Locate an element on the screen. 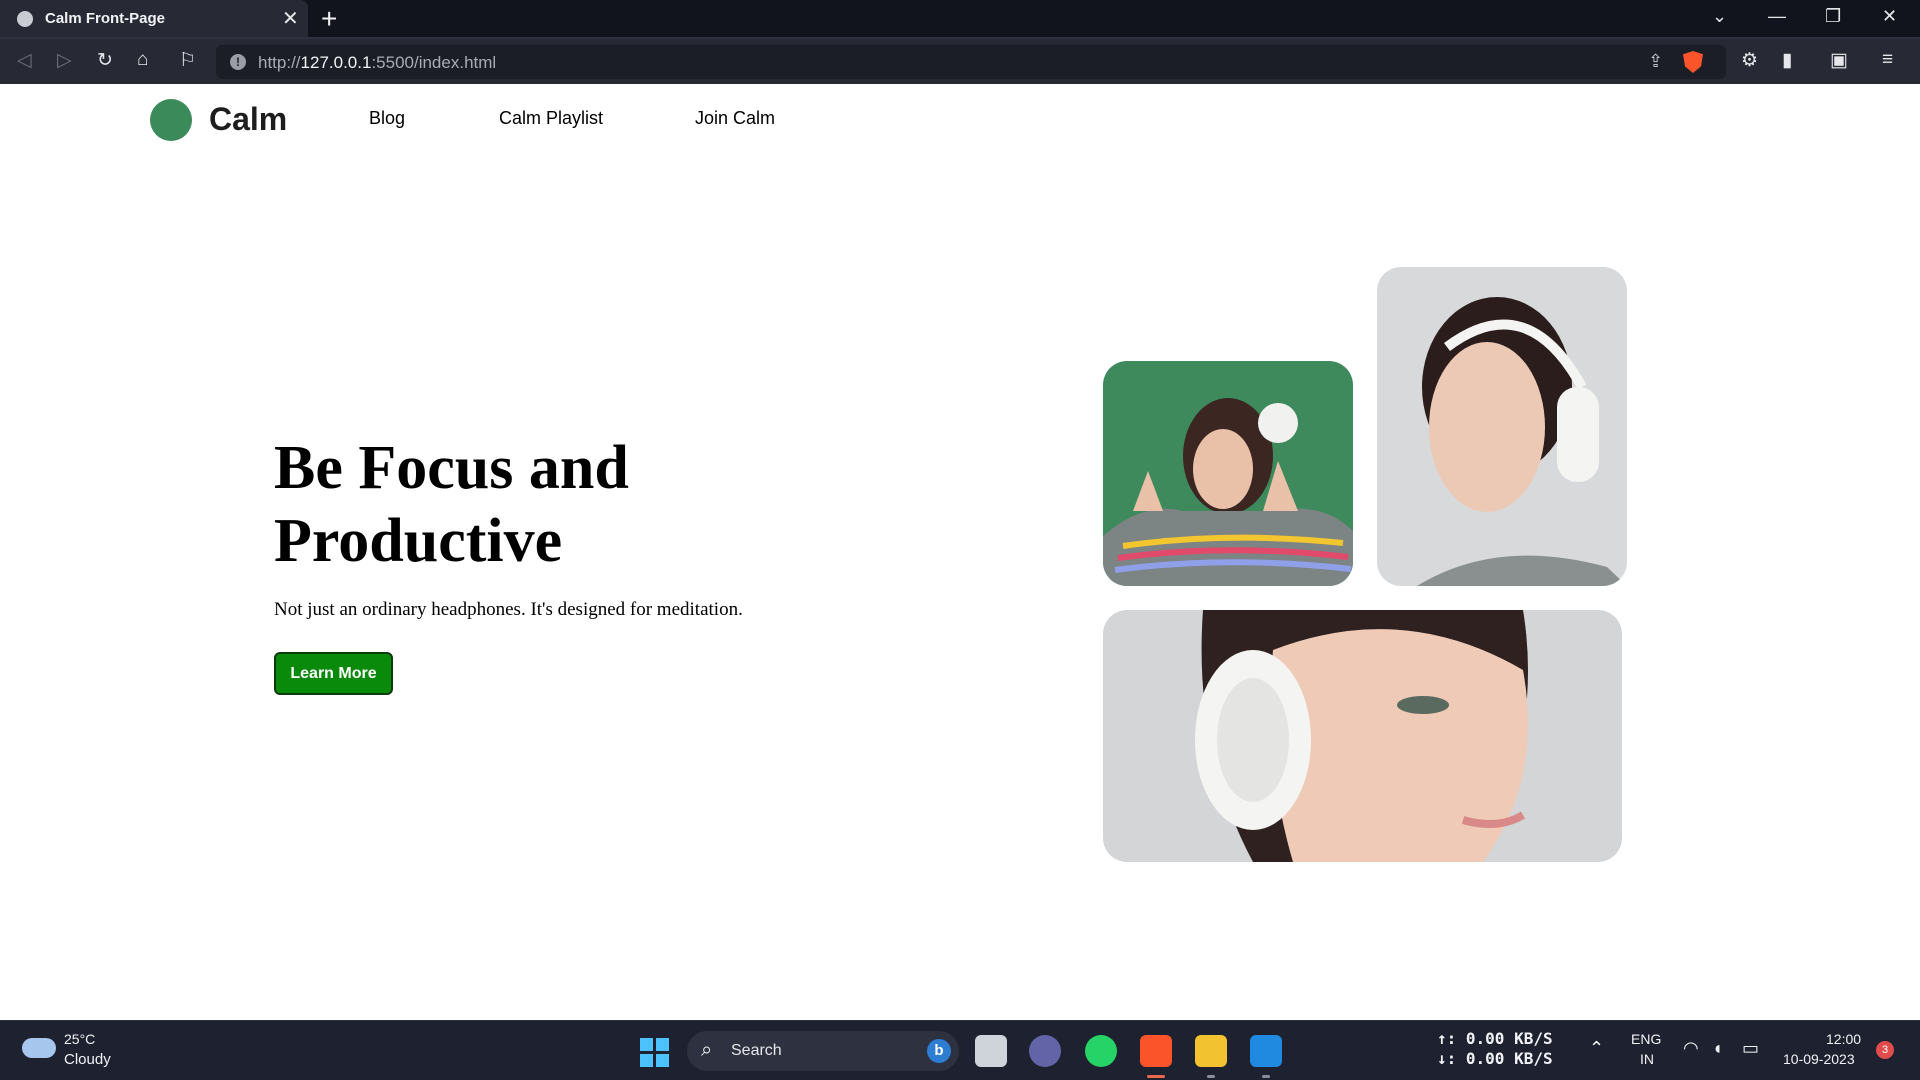 The height and width of the screenshot is (1080, 1920). hero-title: Be Focus and Productive is located at coordinates (534, 505).